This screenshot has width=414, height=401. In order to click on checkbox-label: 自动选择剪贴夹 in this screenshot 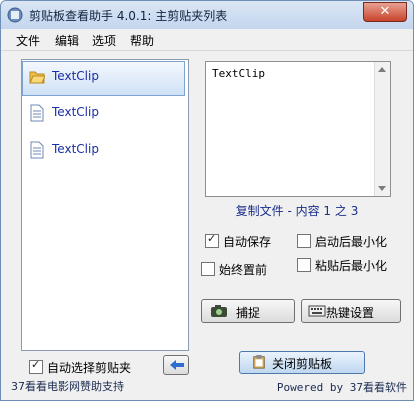, I will do `click(89, 368)`.